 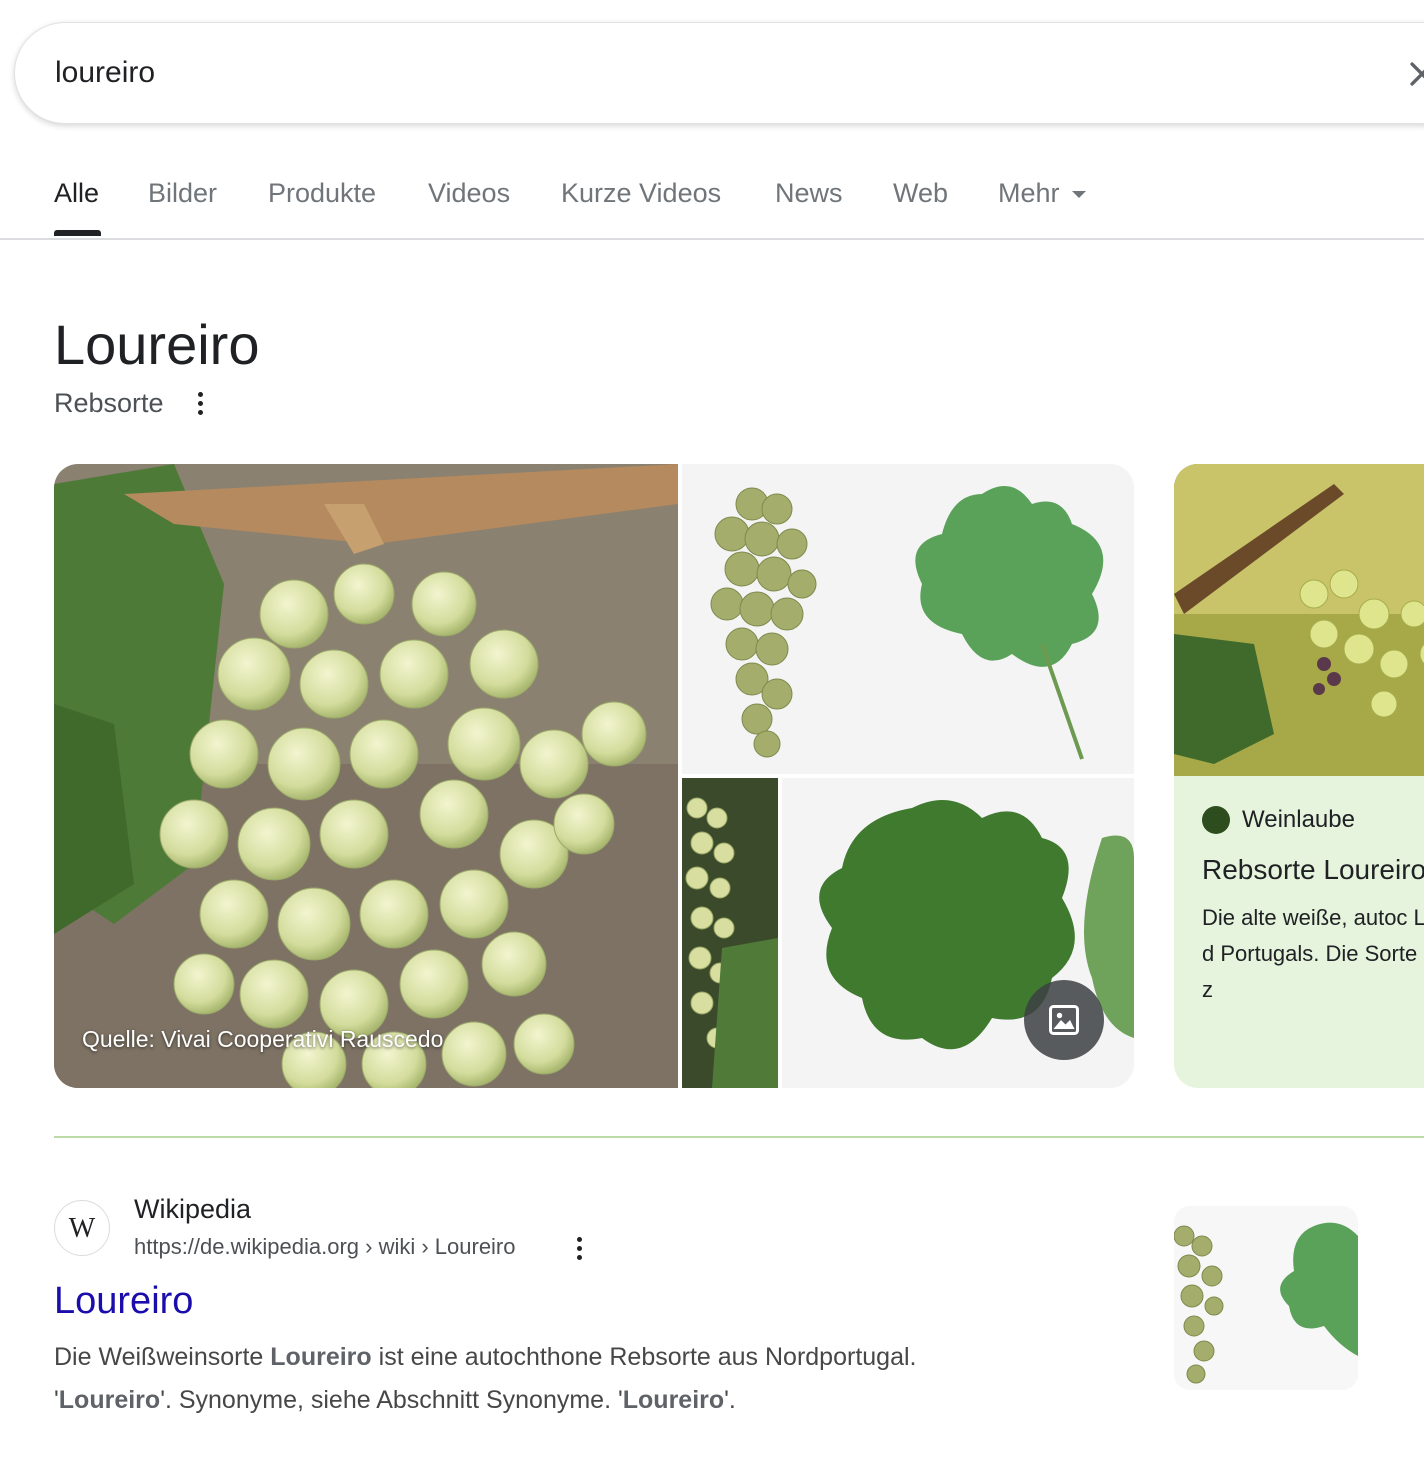 I want to click on vineyard-grapes-image, so click(x=1299, y=620).